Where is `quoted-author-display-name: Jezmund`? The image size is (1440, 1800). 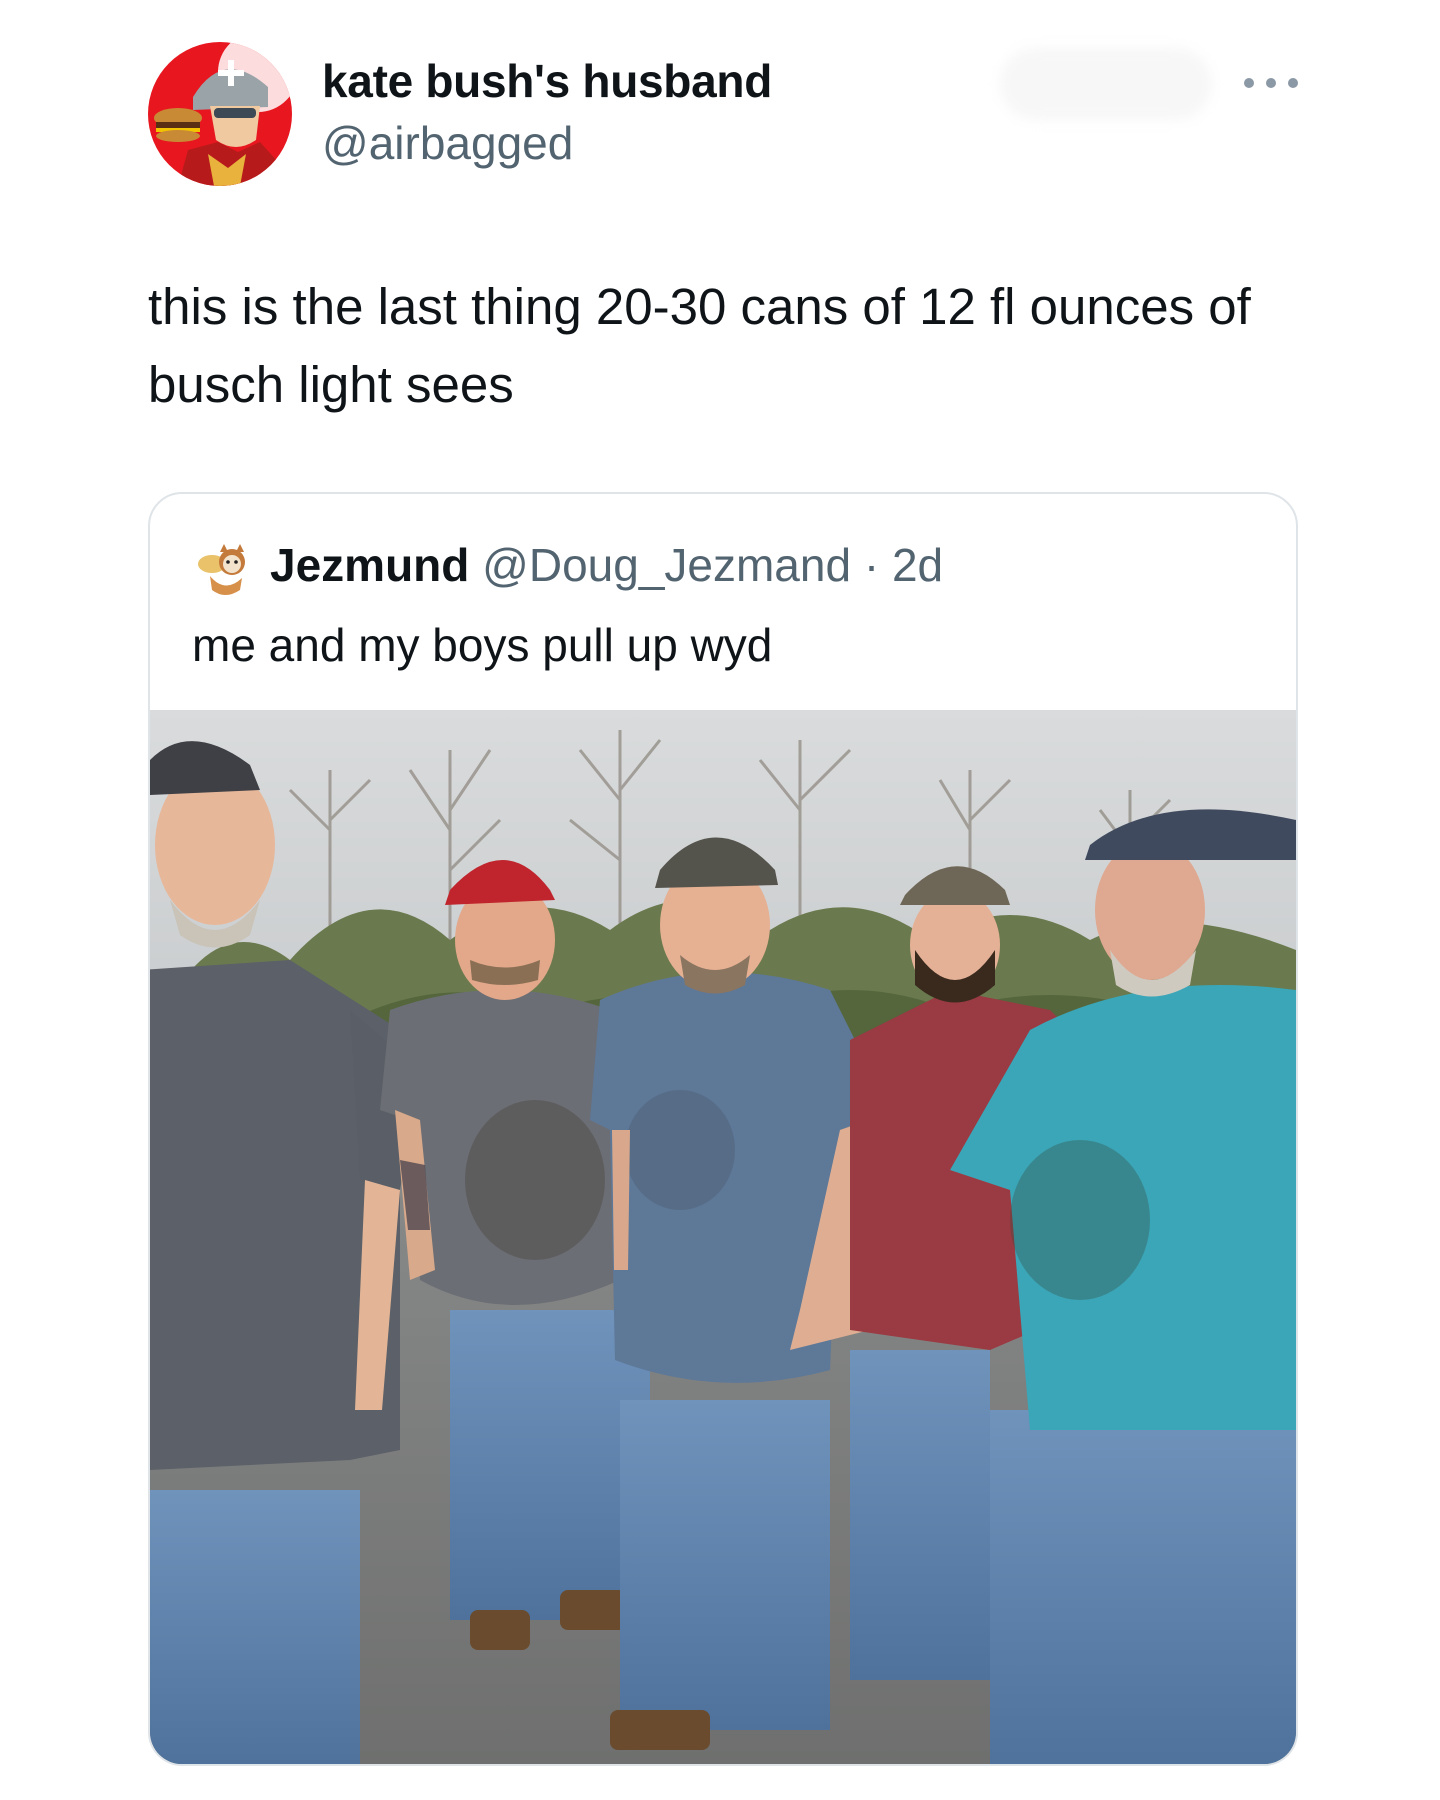 quoted-author-display-name: Jezmund is located at coordinates (369, 565).